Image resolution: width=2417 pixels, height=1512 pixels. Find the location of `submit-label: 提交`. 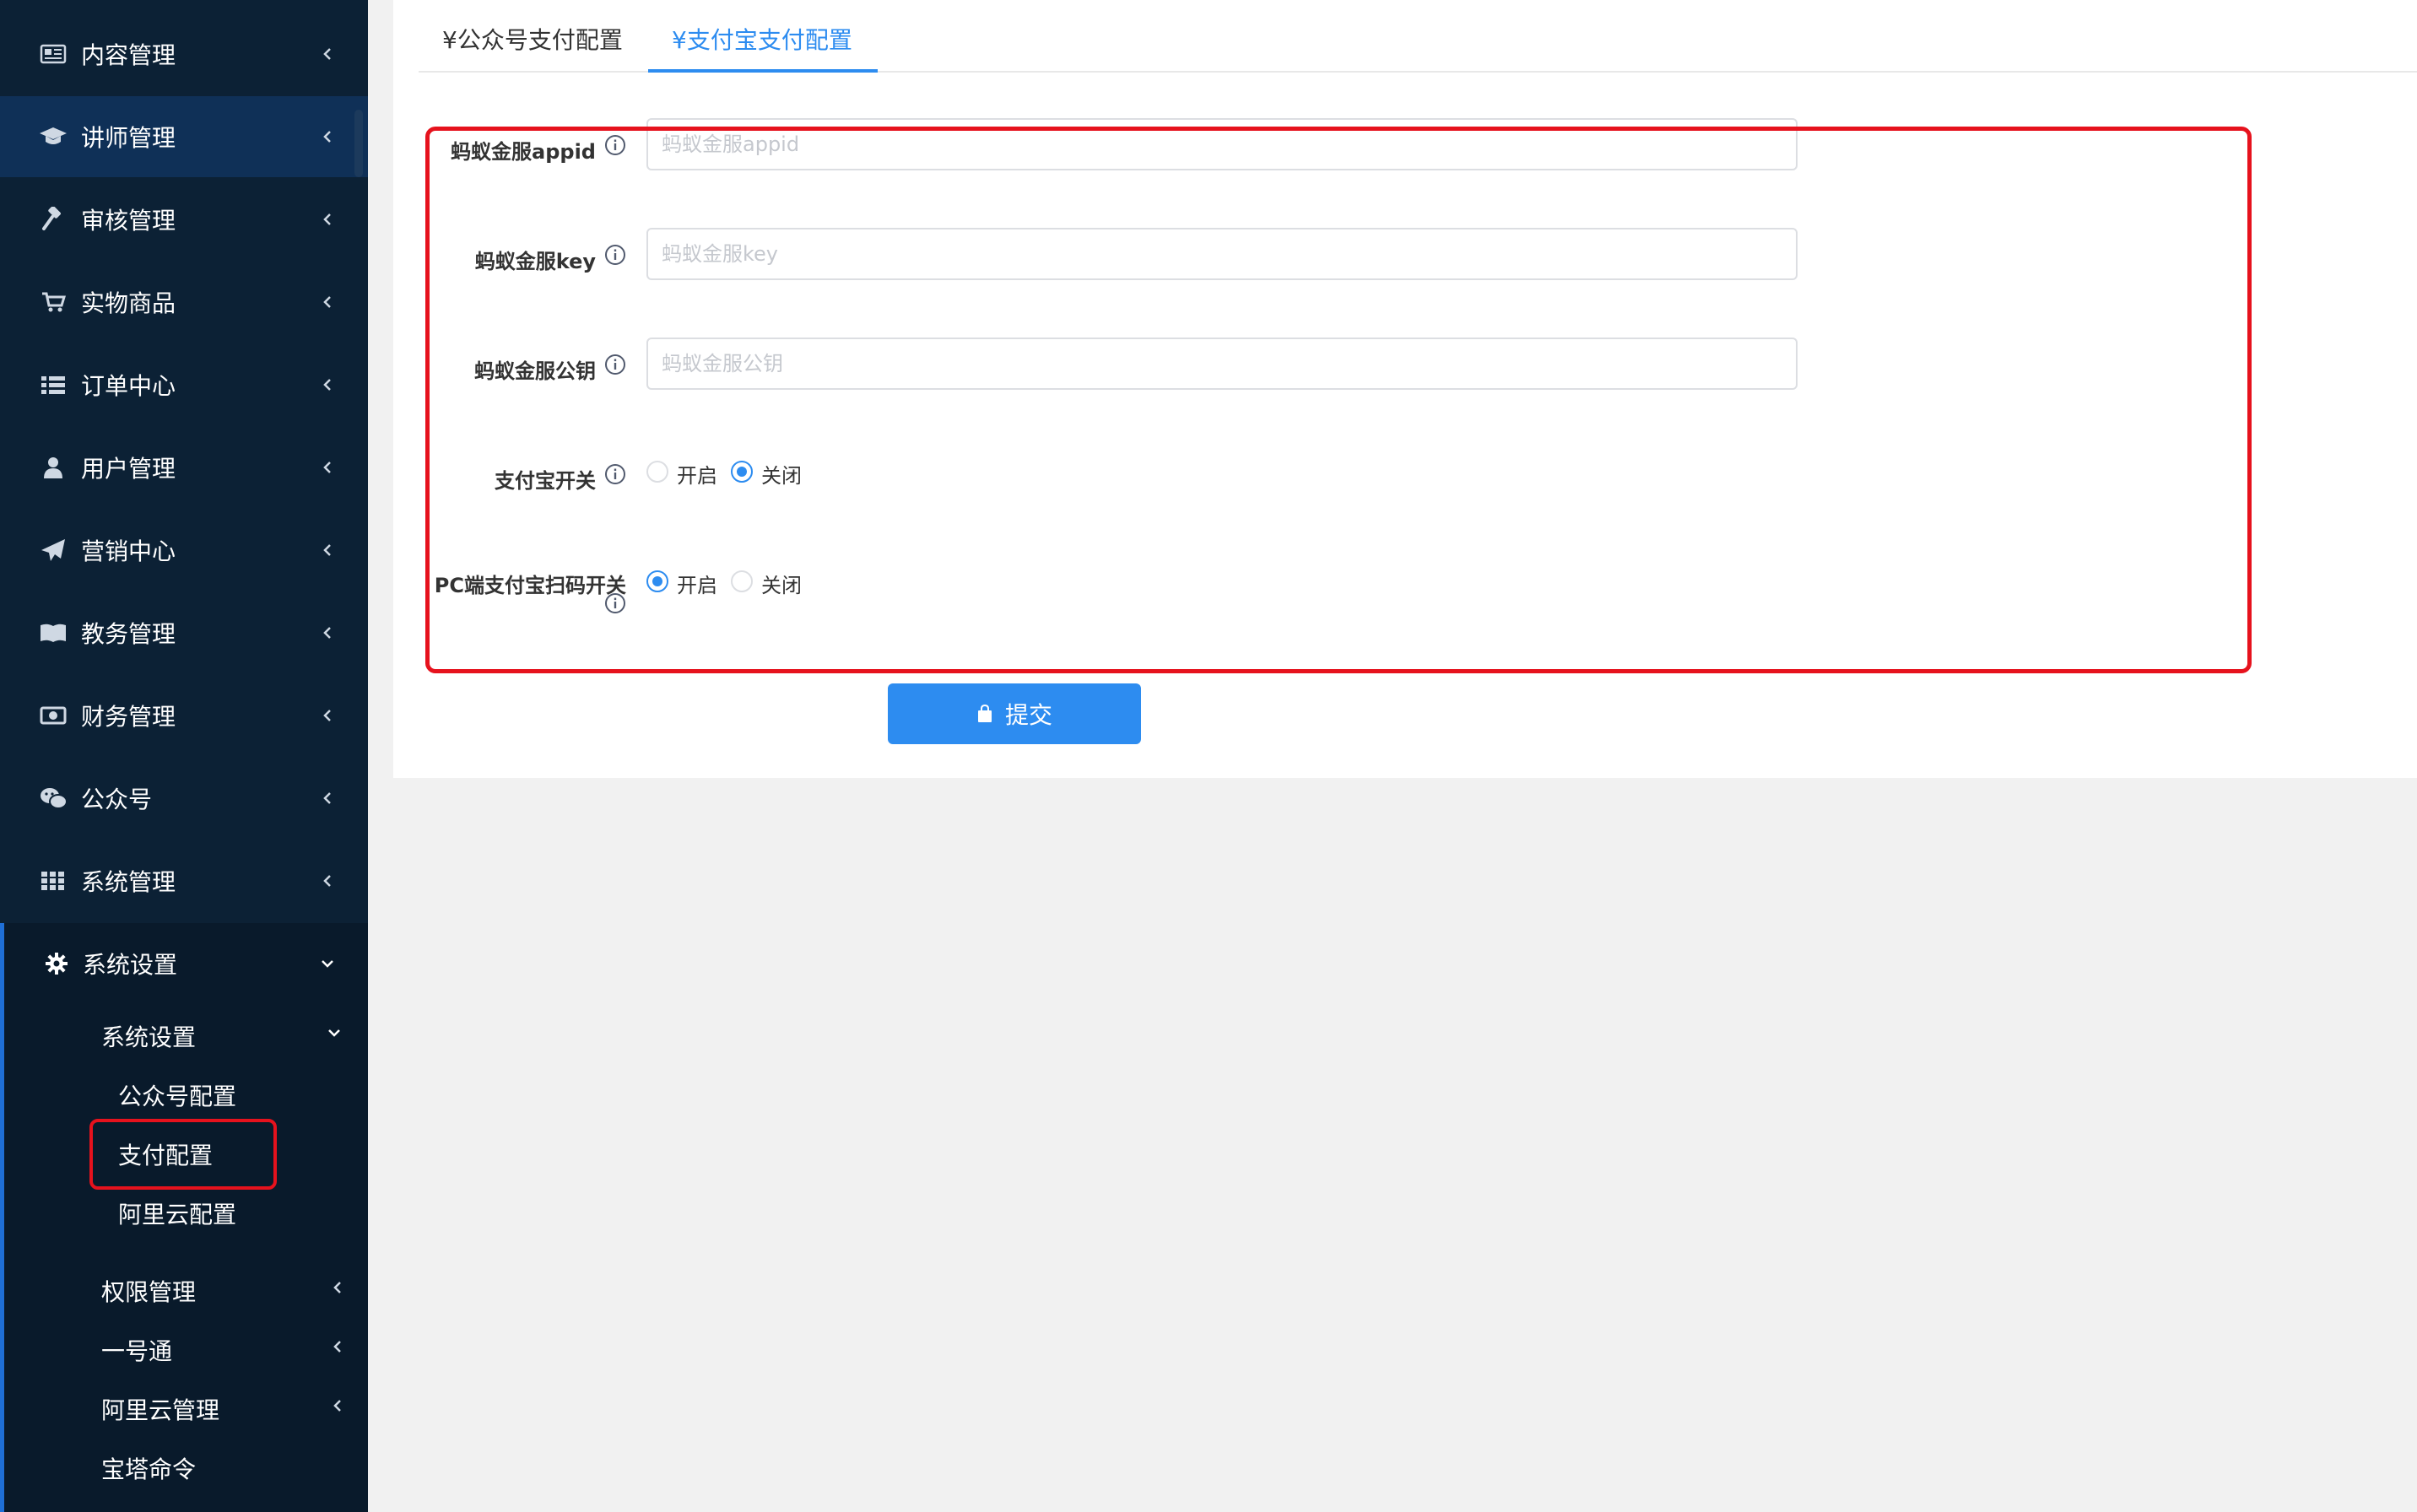

submit-label: 提交 is located at coordinates (1028, 715).